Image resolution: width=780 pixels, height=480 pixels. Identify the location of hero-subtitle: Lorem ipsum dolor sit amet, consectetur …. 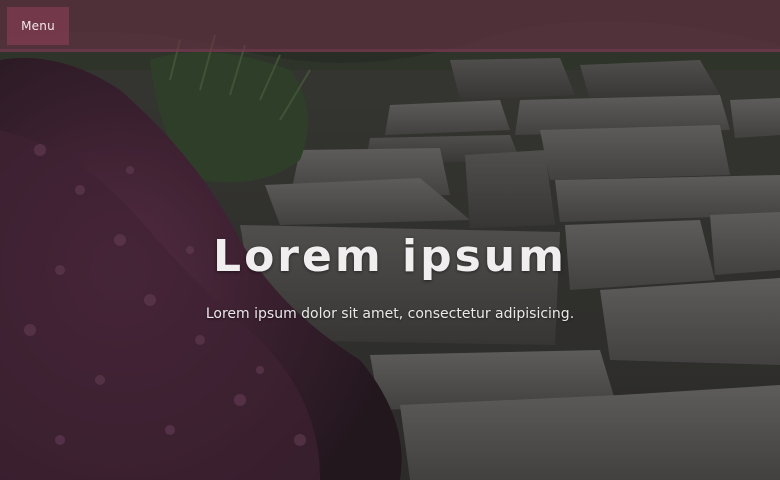
(390, 314).